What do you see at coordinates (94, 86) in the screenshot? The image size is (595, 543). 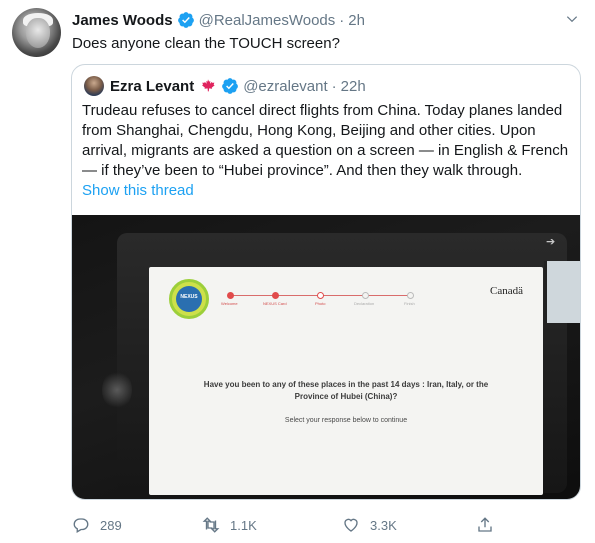 I see `quoted-author-avatar` at bounding box center [94, 86].